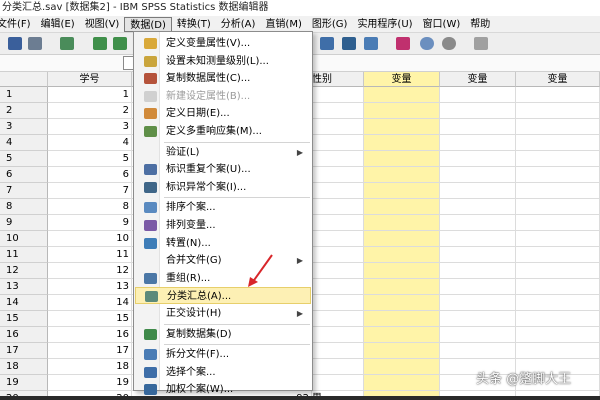 The width and height of the screenshot is (600, 400). I want to click on cell-xuehao: 17, so click(90, 351).